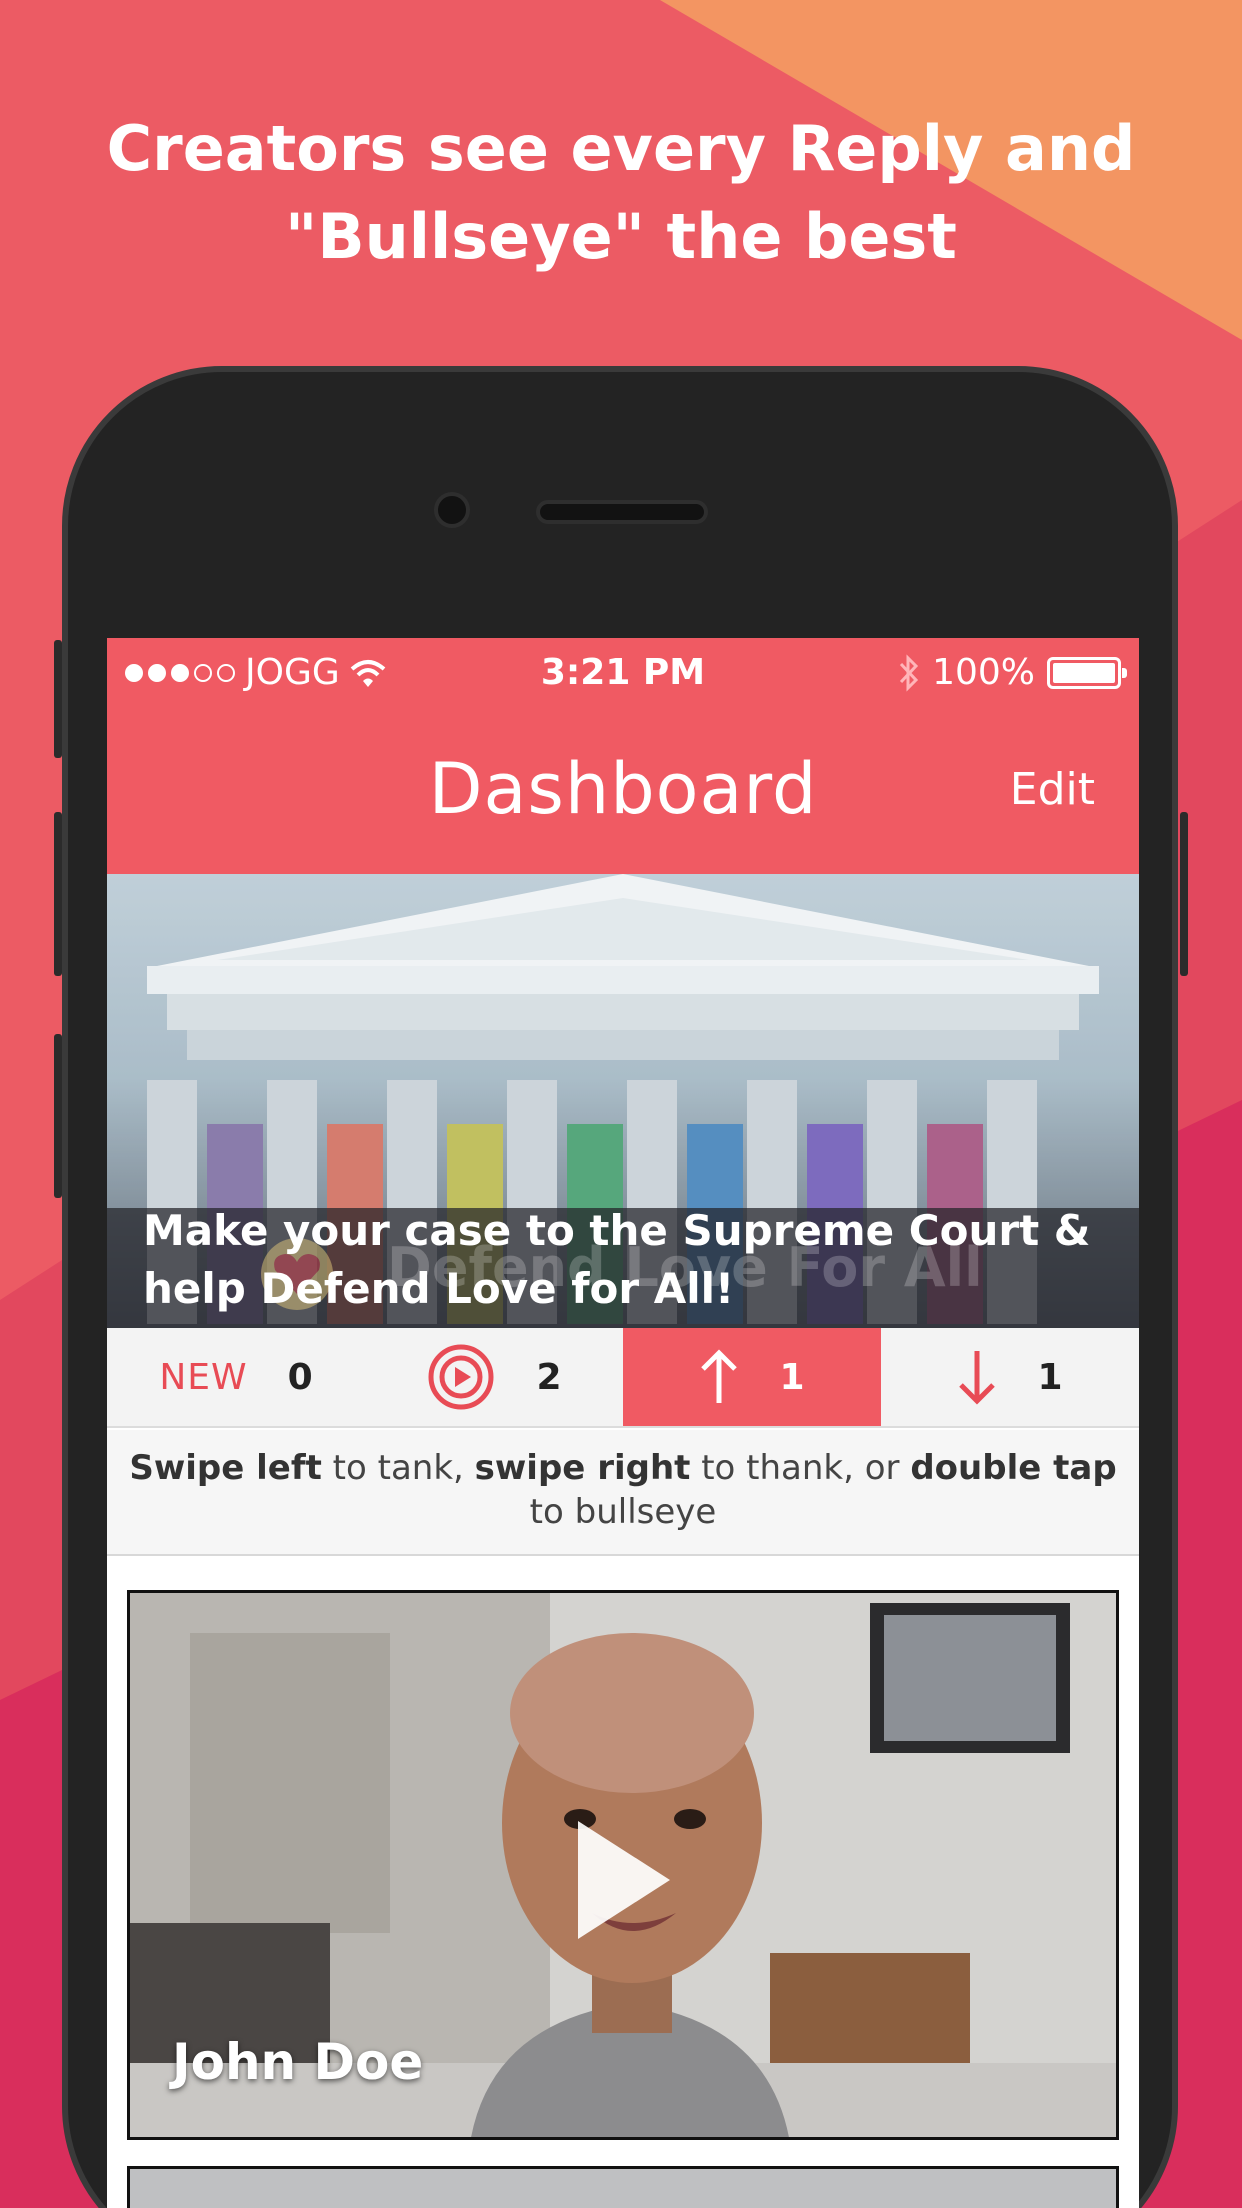 Image resolution: width=1242 pixels, height=2208 pixels. Describe the element at coordinates (622, 512) in the screenshot. I see `phone-speaker` at that location.